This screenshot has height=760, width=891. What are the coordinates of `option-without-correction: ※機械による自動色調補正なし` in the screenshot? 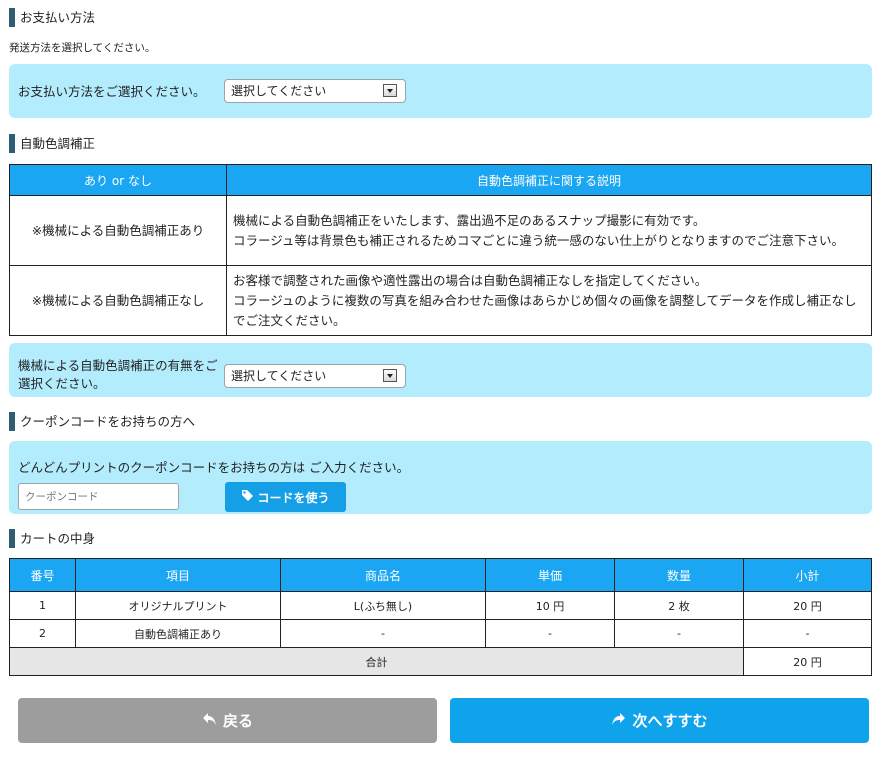 It's located at (118, 300).